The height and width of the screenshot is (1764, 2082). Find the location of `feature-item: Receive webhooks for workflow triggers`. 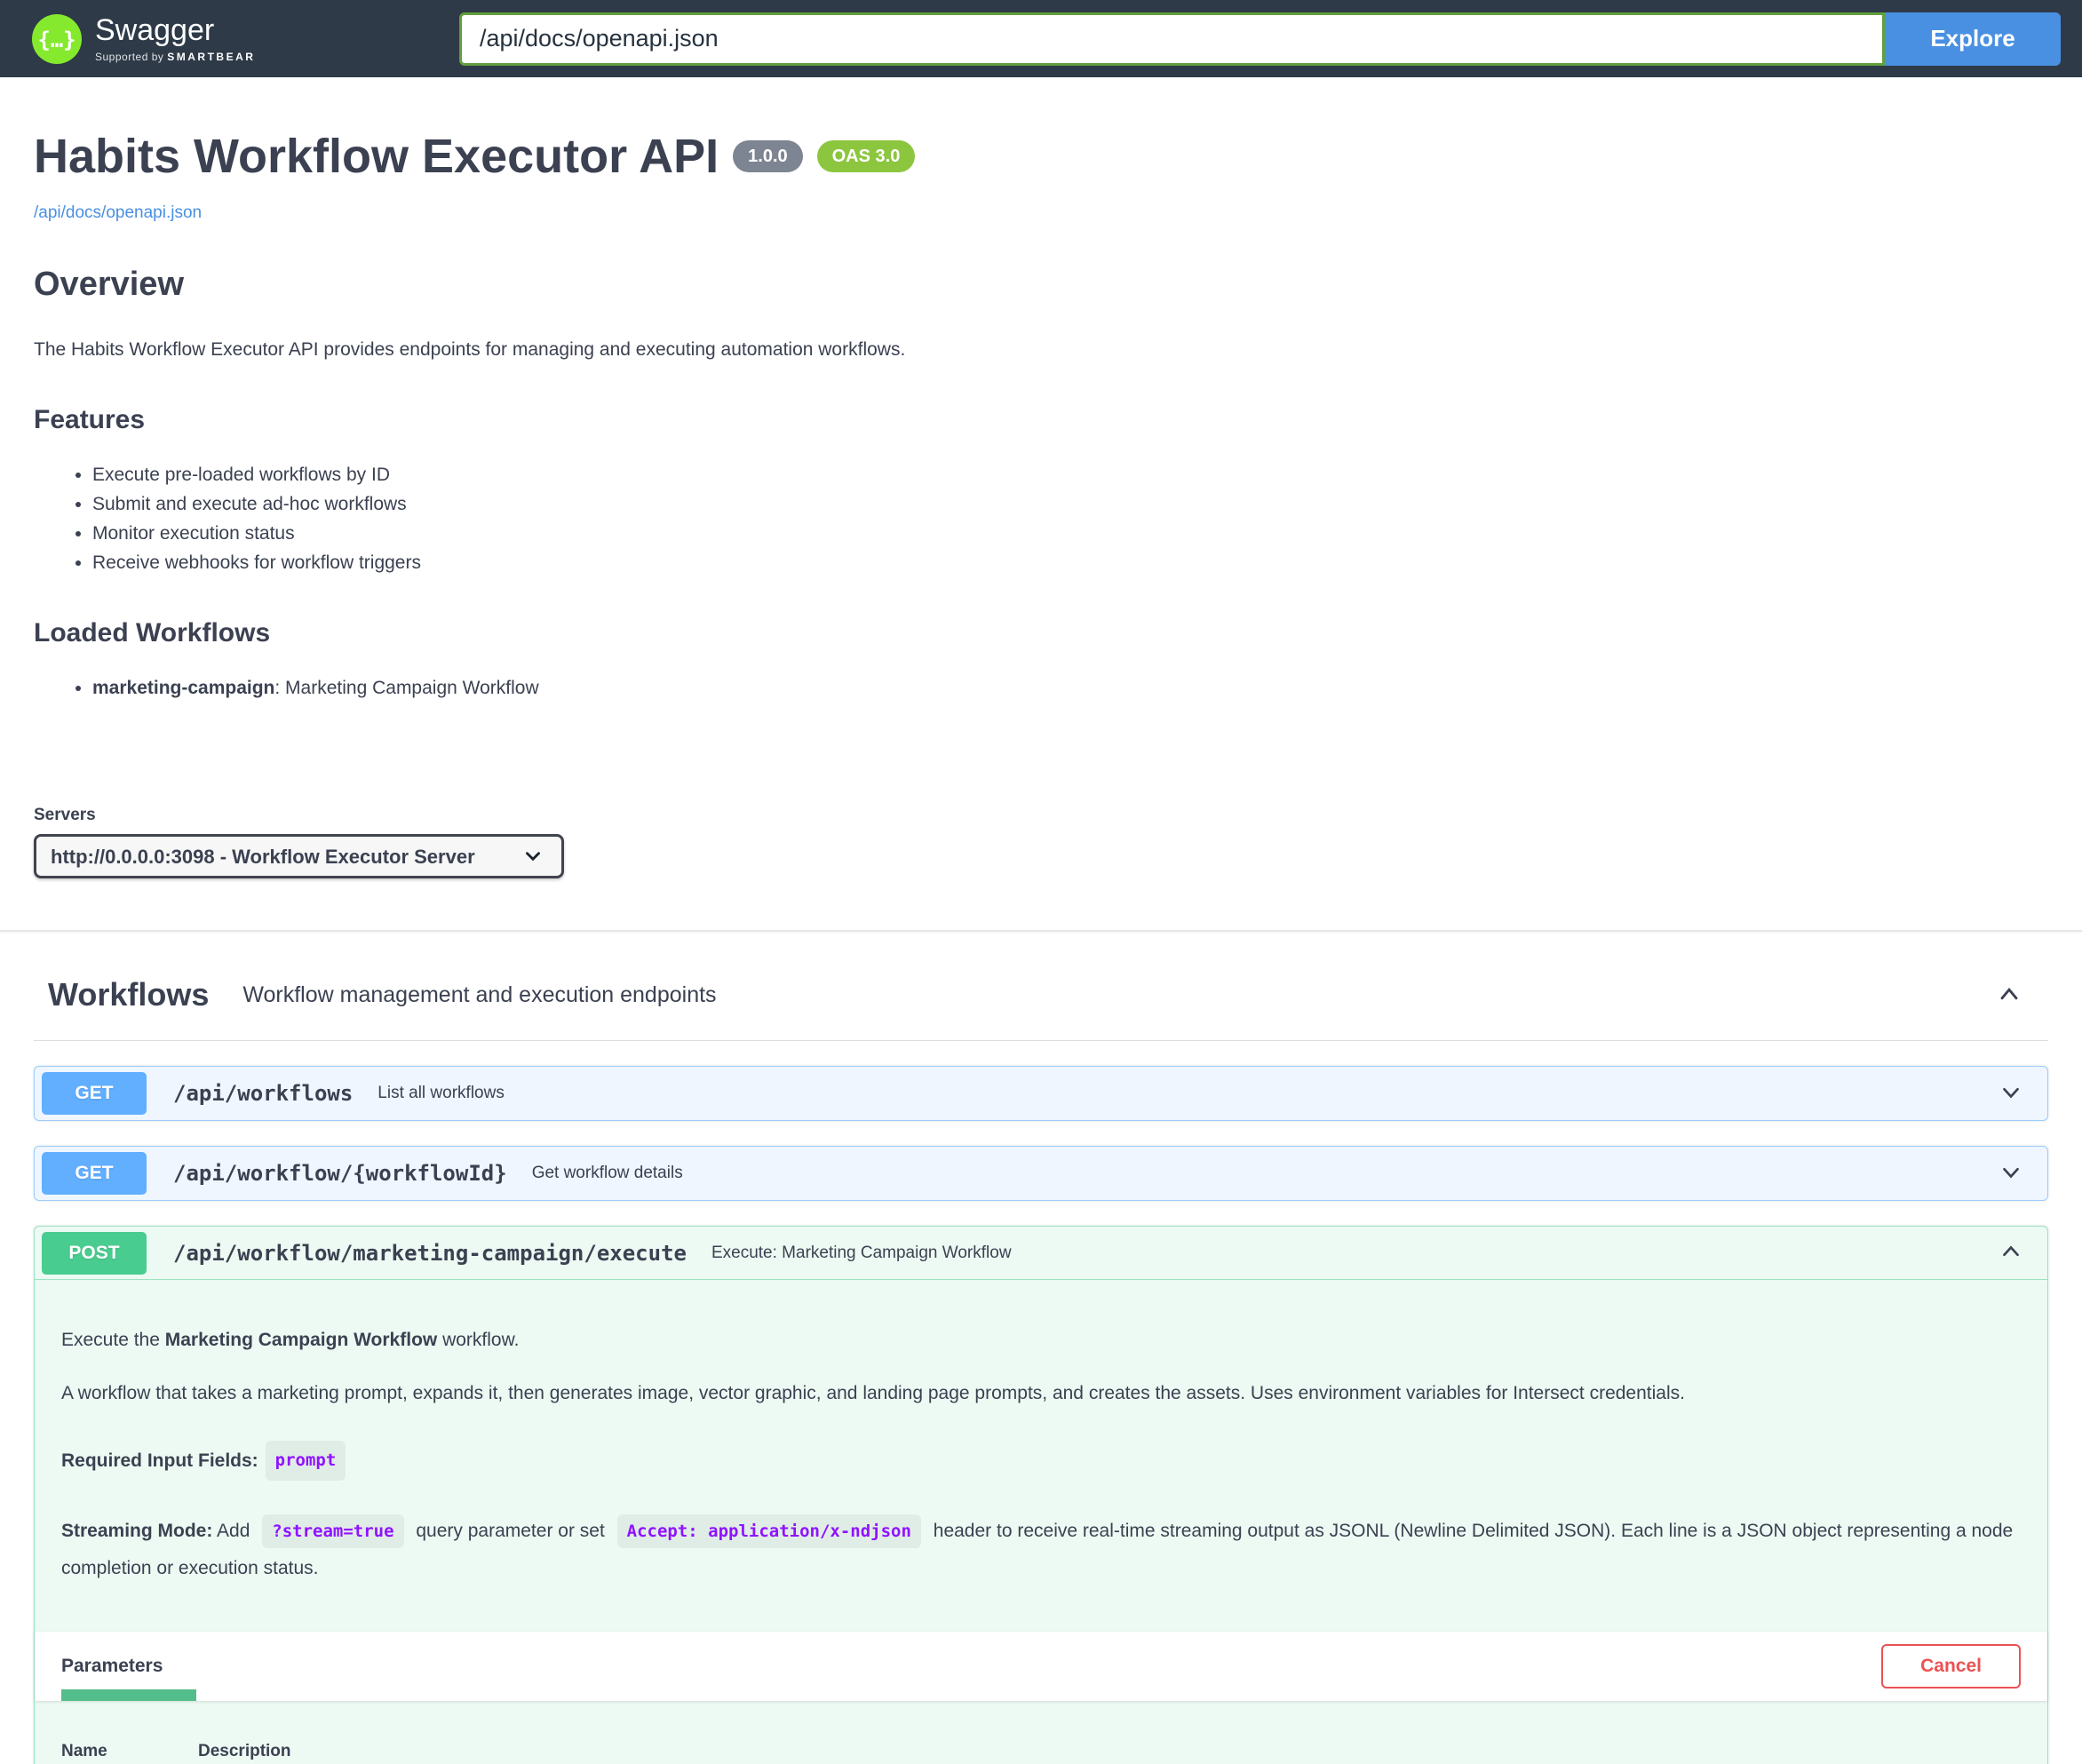

feature-item: Receive webhooks for workflow triggers is located at coordinates (1070, 563).